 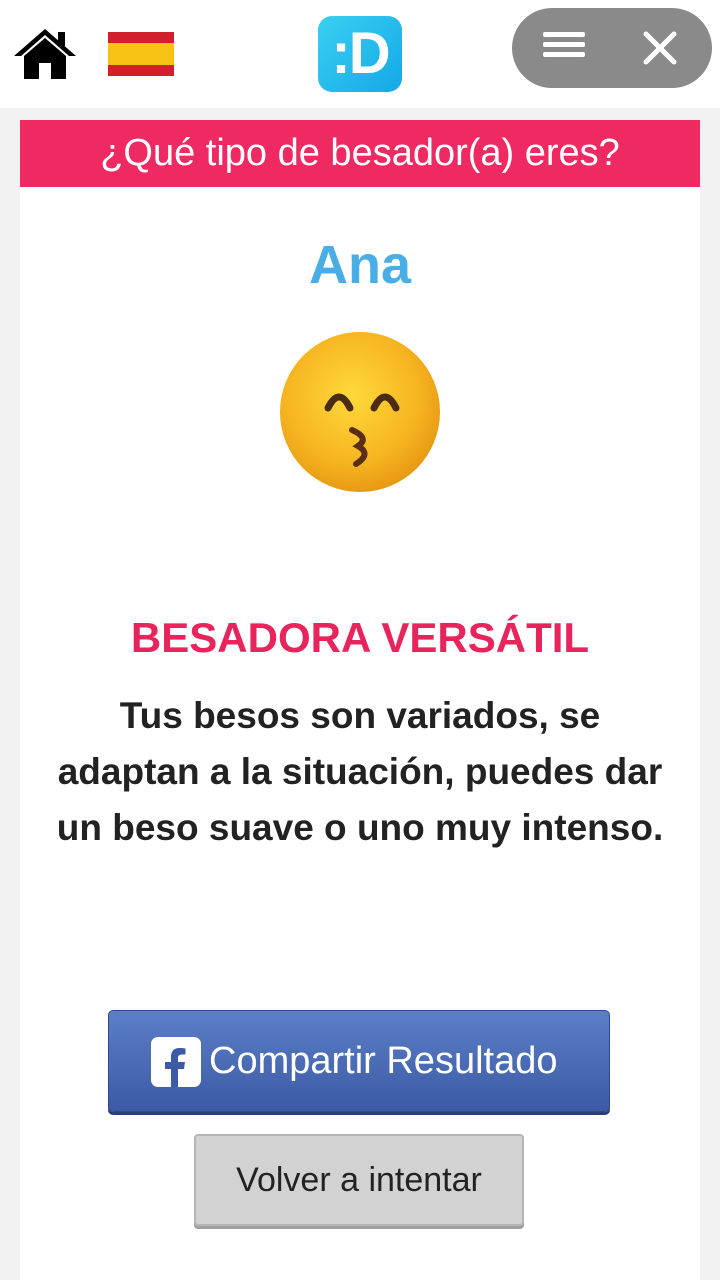 I want to click on spain-flag-icon, so click(x=141, y=54).